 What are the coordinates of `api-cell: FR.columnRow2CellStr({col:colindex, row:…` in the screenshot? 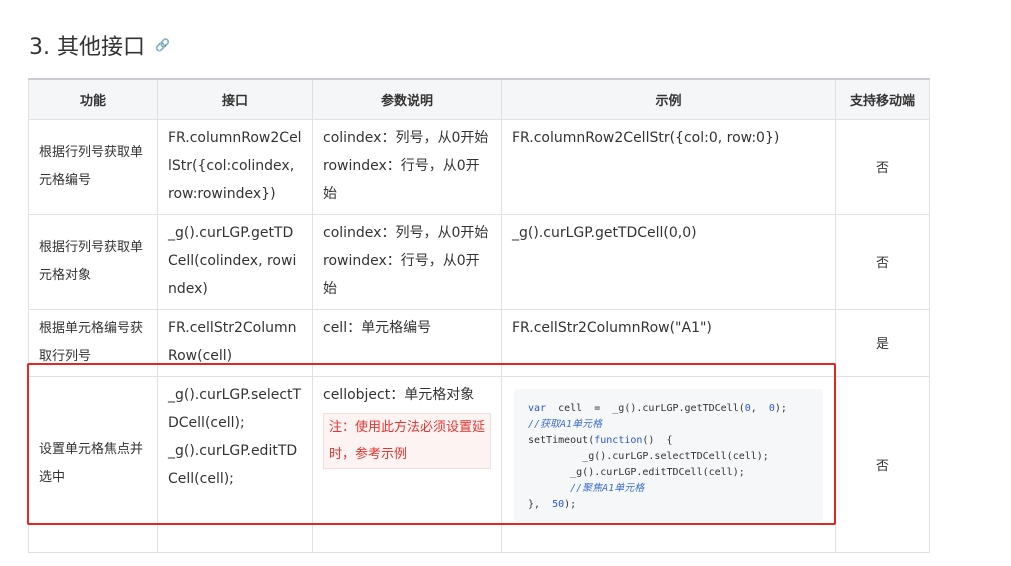 It's located at (235, 166).